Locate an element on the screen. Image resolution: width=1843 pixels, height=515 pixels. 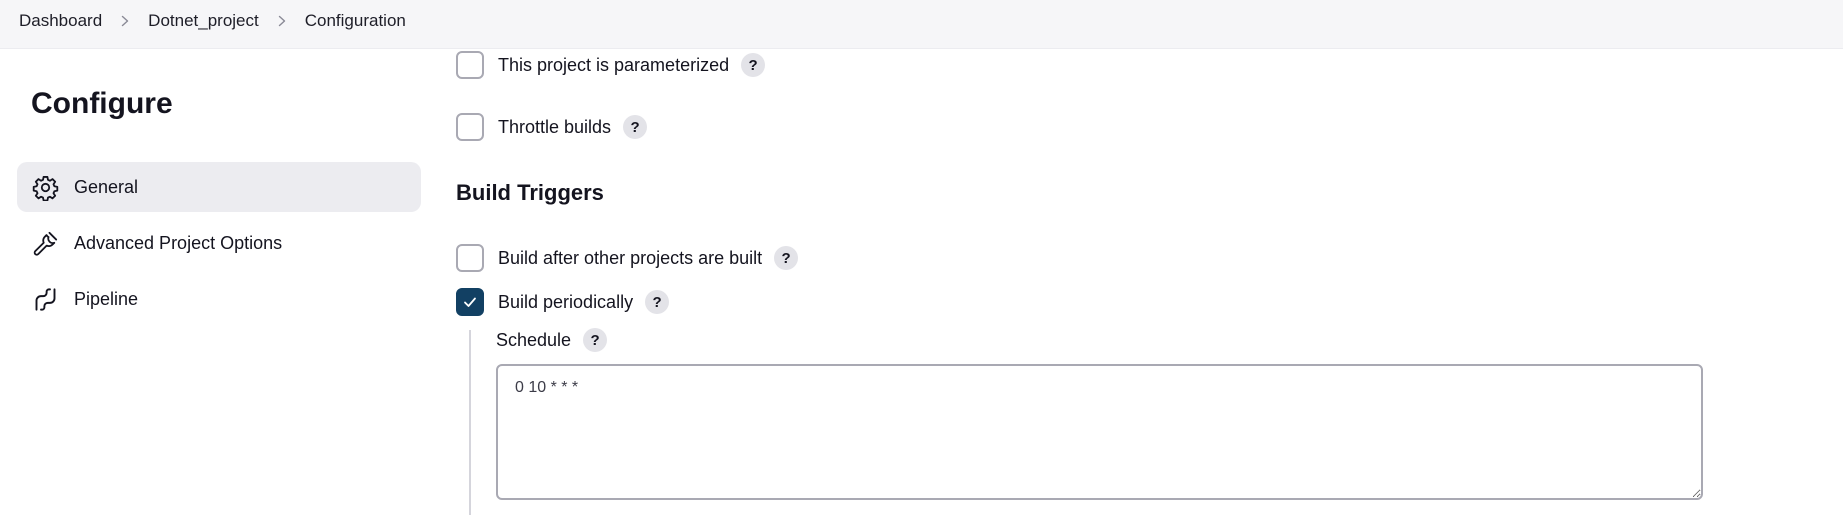
sidebar-item-label: General is located at coordinates (106, 186).